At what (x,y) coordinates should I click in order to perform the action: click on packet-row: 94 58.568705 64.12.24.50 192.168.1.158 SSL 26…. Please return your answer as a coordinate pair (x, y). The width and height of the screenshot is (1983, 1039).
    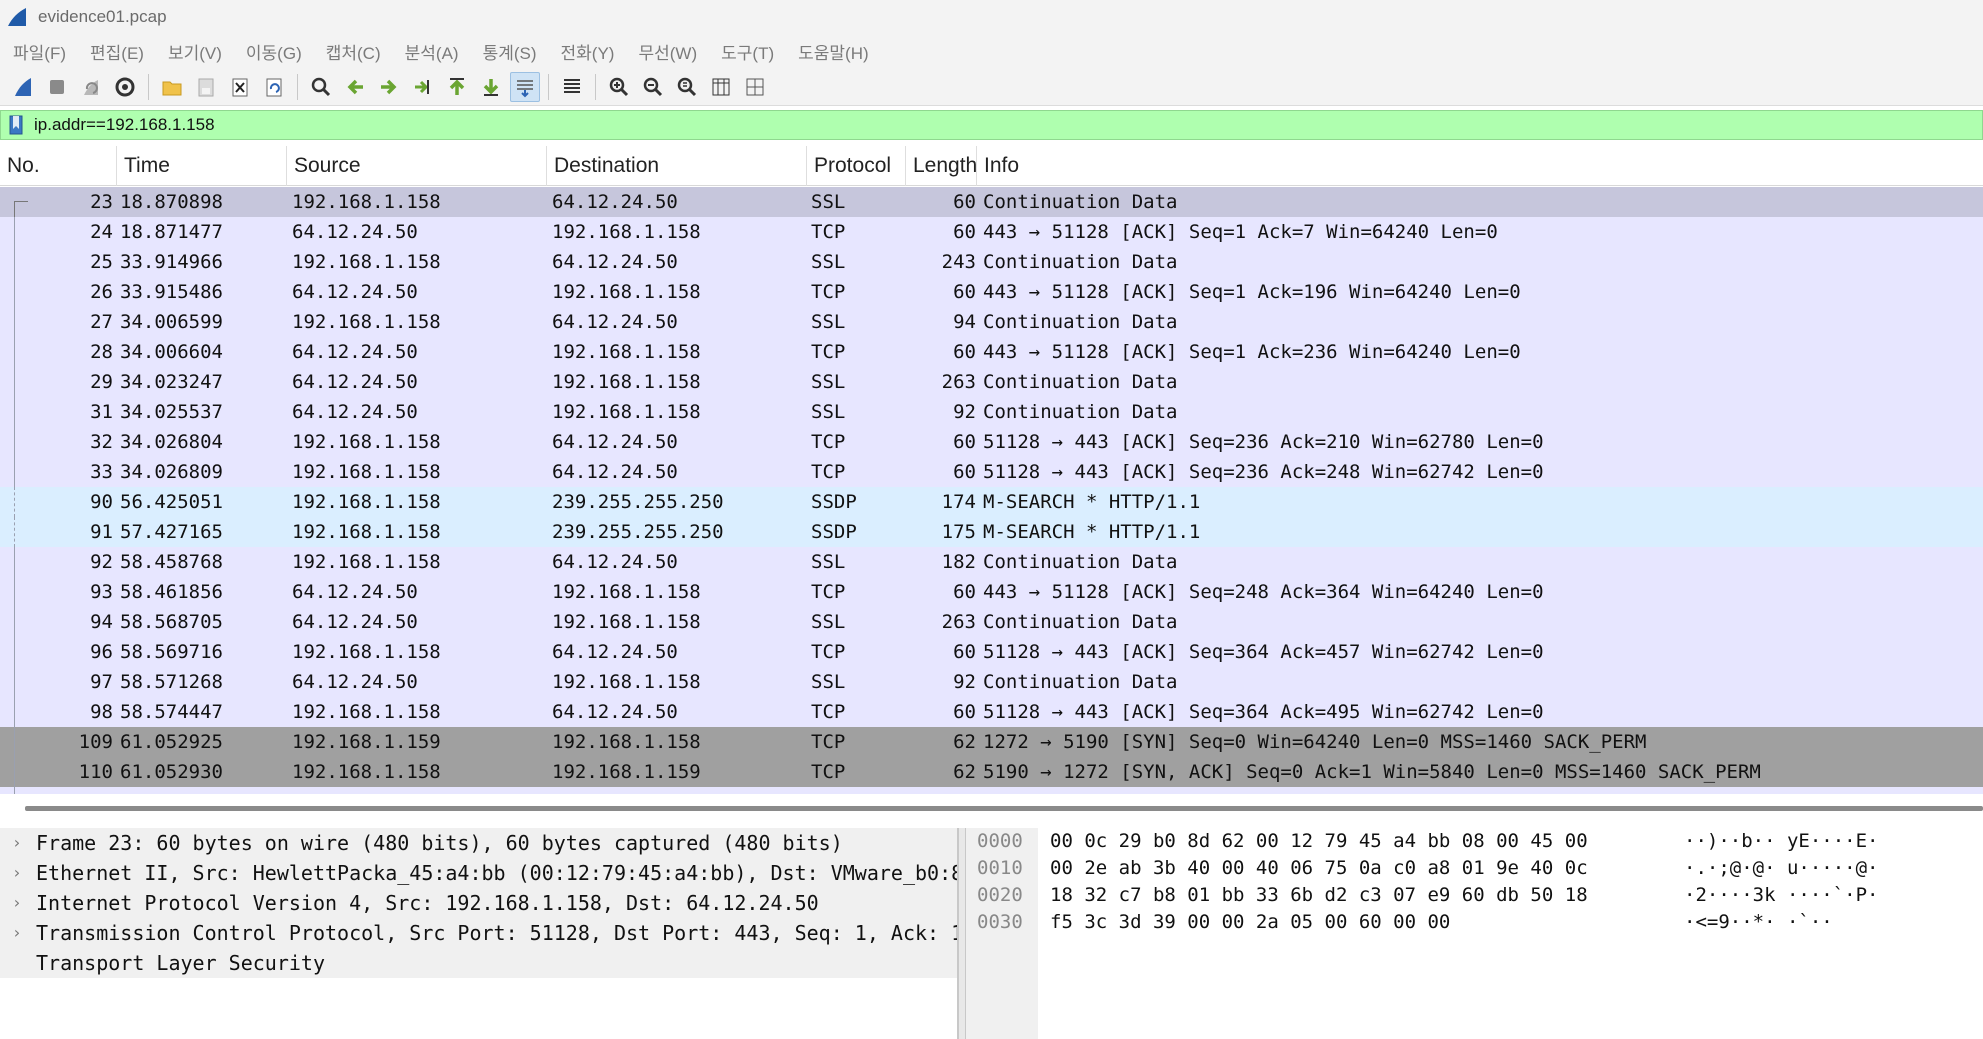
    Looking at the image, I should click on (991, 622).